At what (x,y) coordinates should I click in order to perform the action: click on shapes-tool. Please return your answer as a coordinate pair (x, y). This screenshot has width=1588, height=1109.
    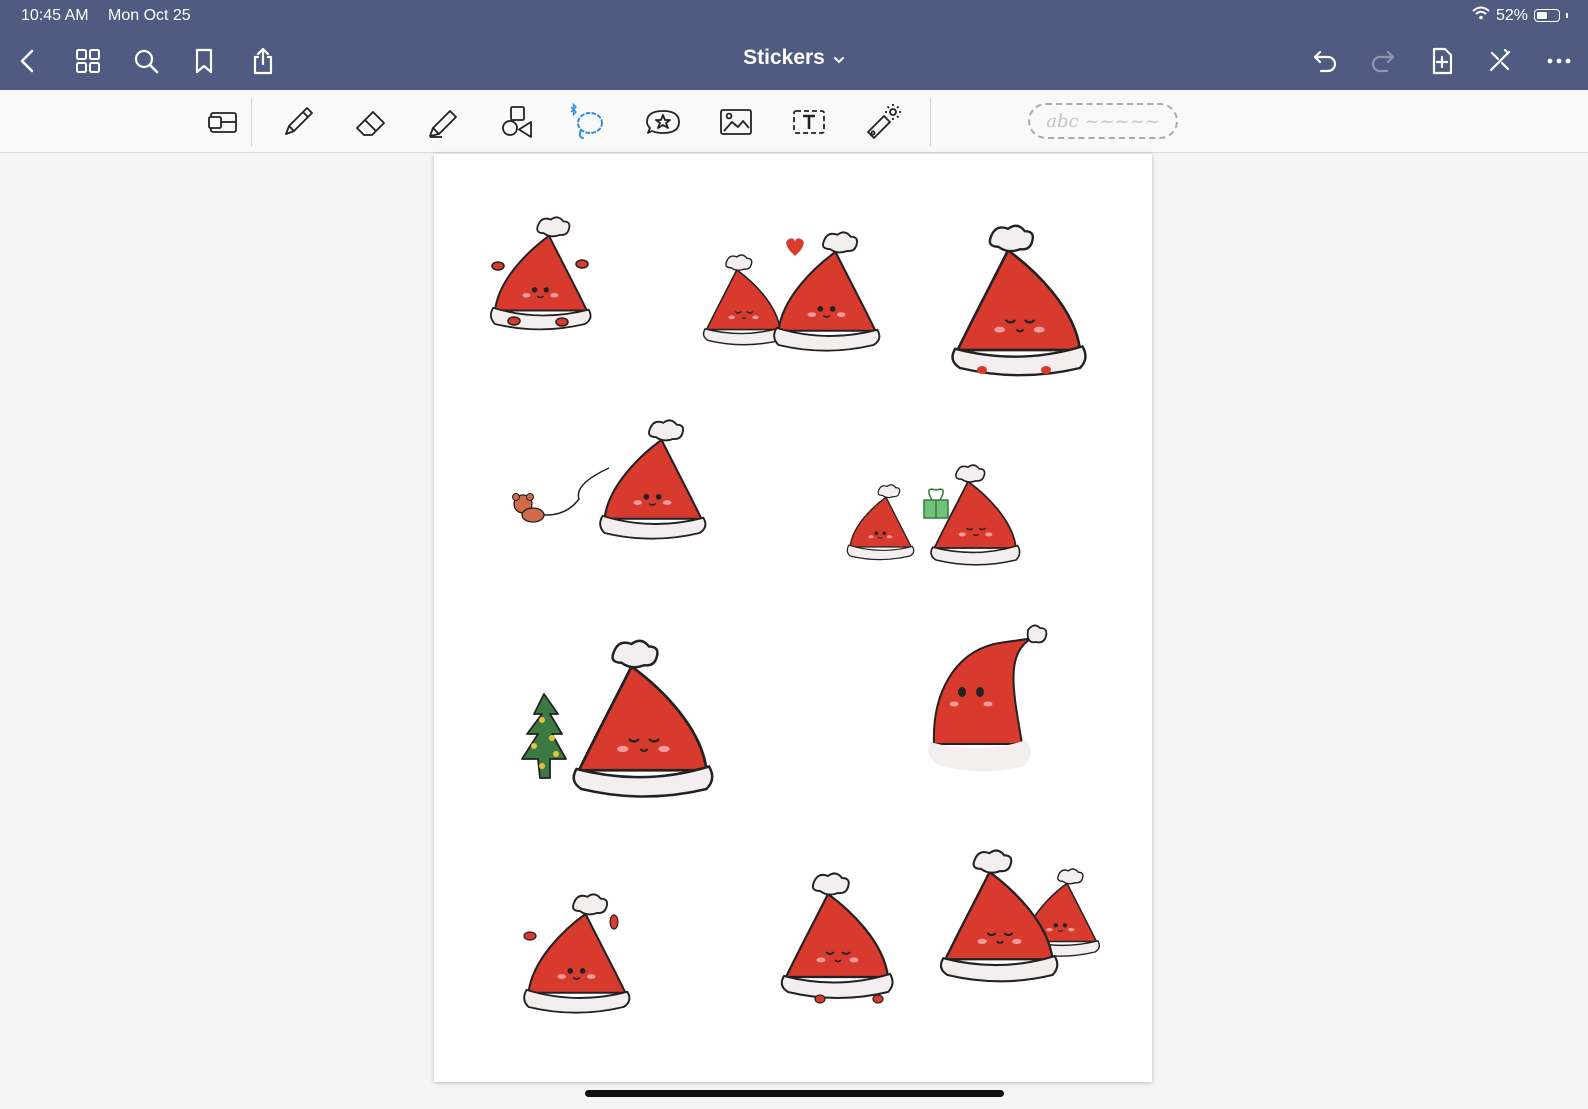
    Looking at the image, I should click on (517, 122).